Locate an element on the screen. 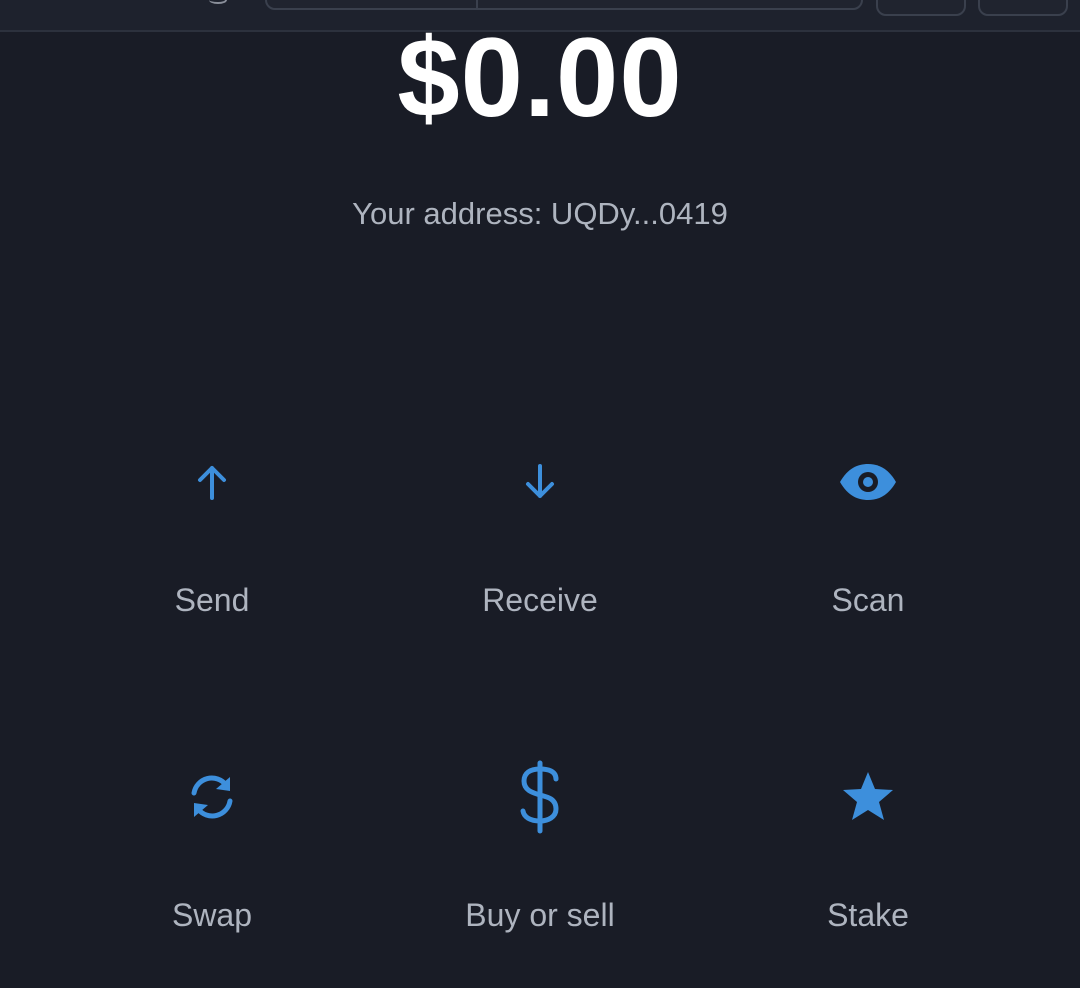 This screenshot has height=988, width=1080. dollar-icon is located at coordinates (540, 797).